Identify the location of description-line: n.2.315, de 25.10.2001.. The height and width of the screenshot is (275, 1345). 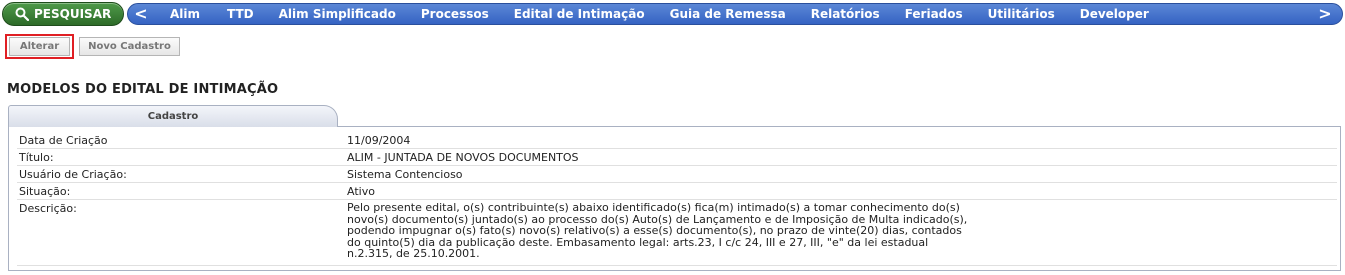
(413, 253).